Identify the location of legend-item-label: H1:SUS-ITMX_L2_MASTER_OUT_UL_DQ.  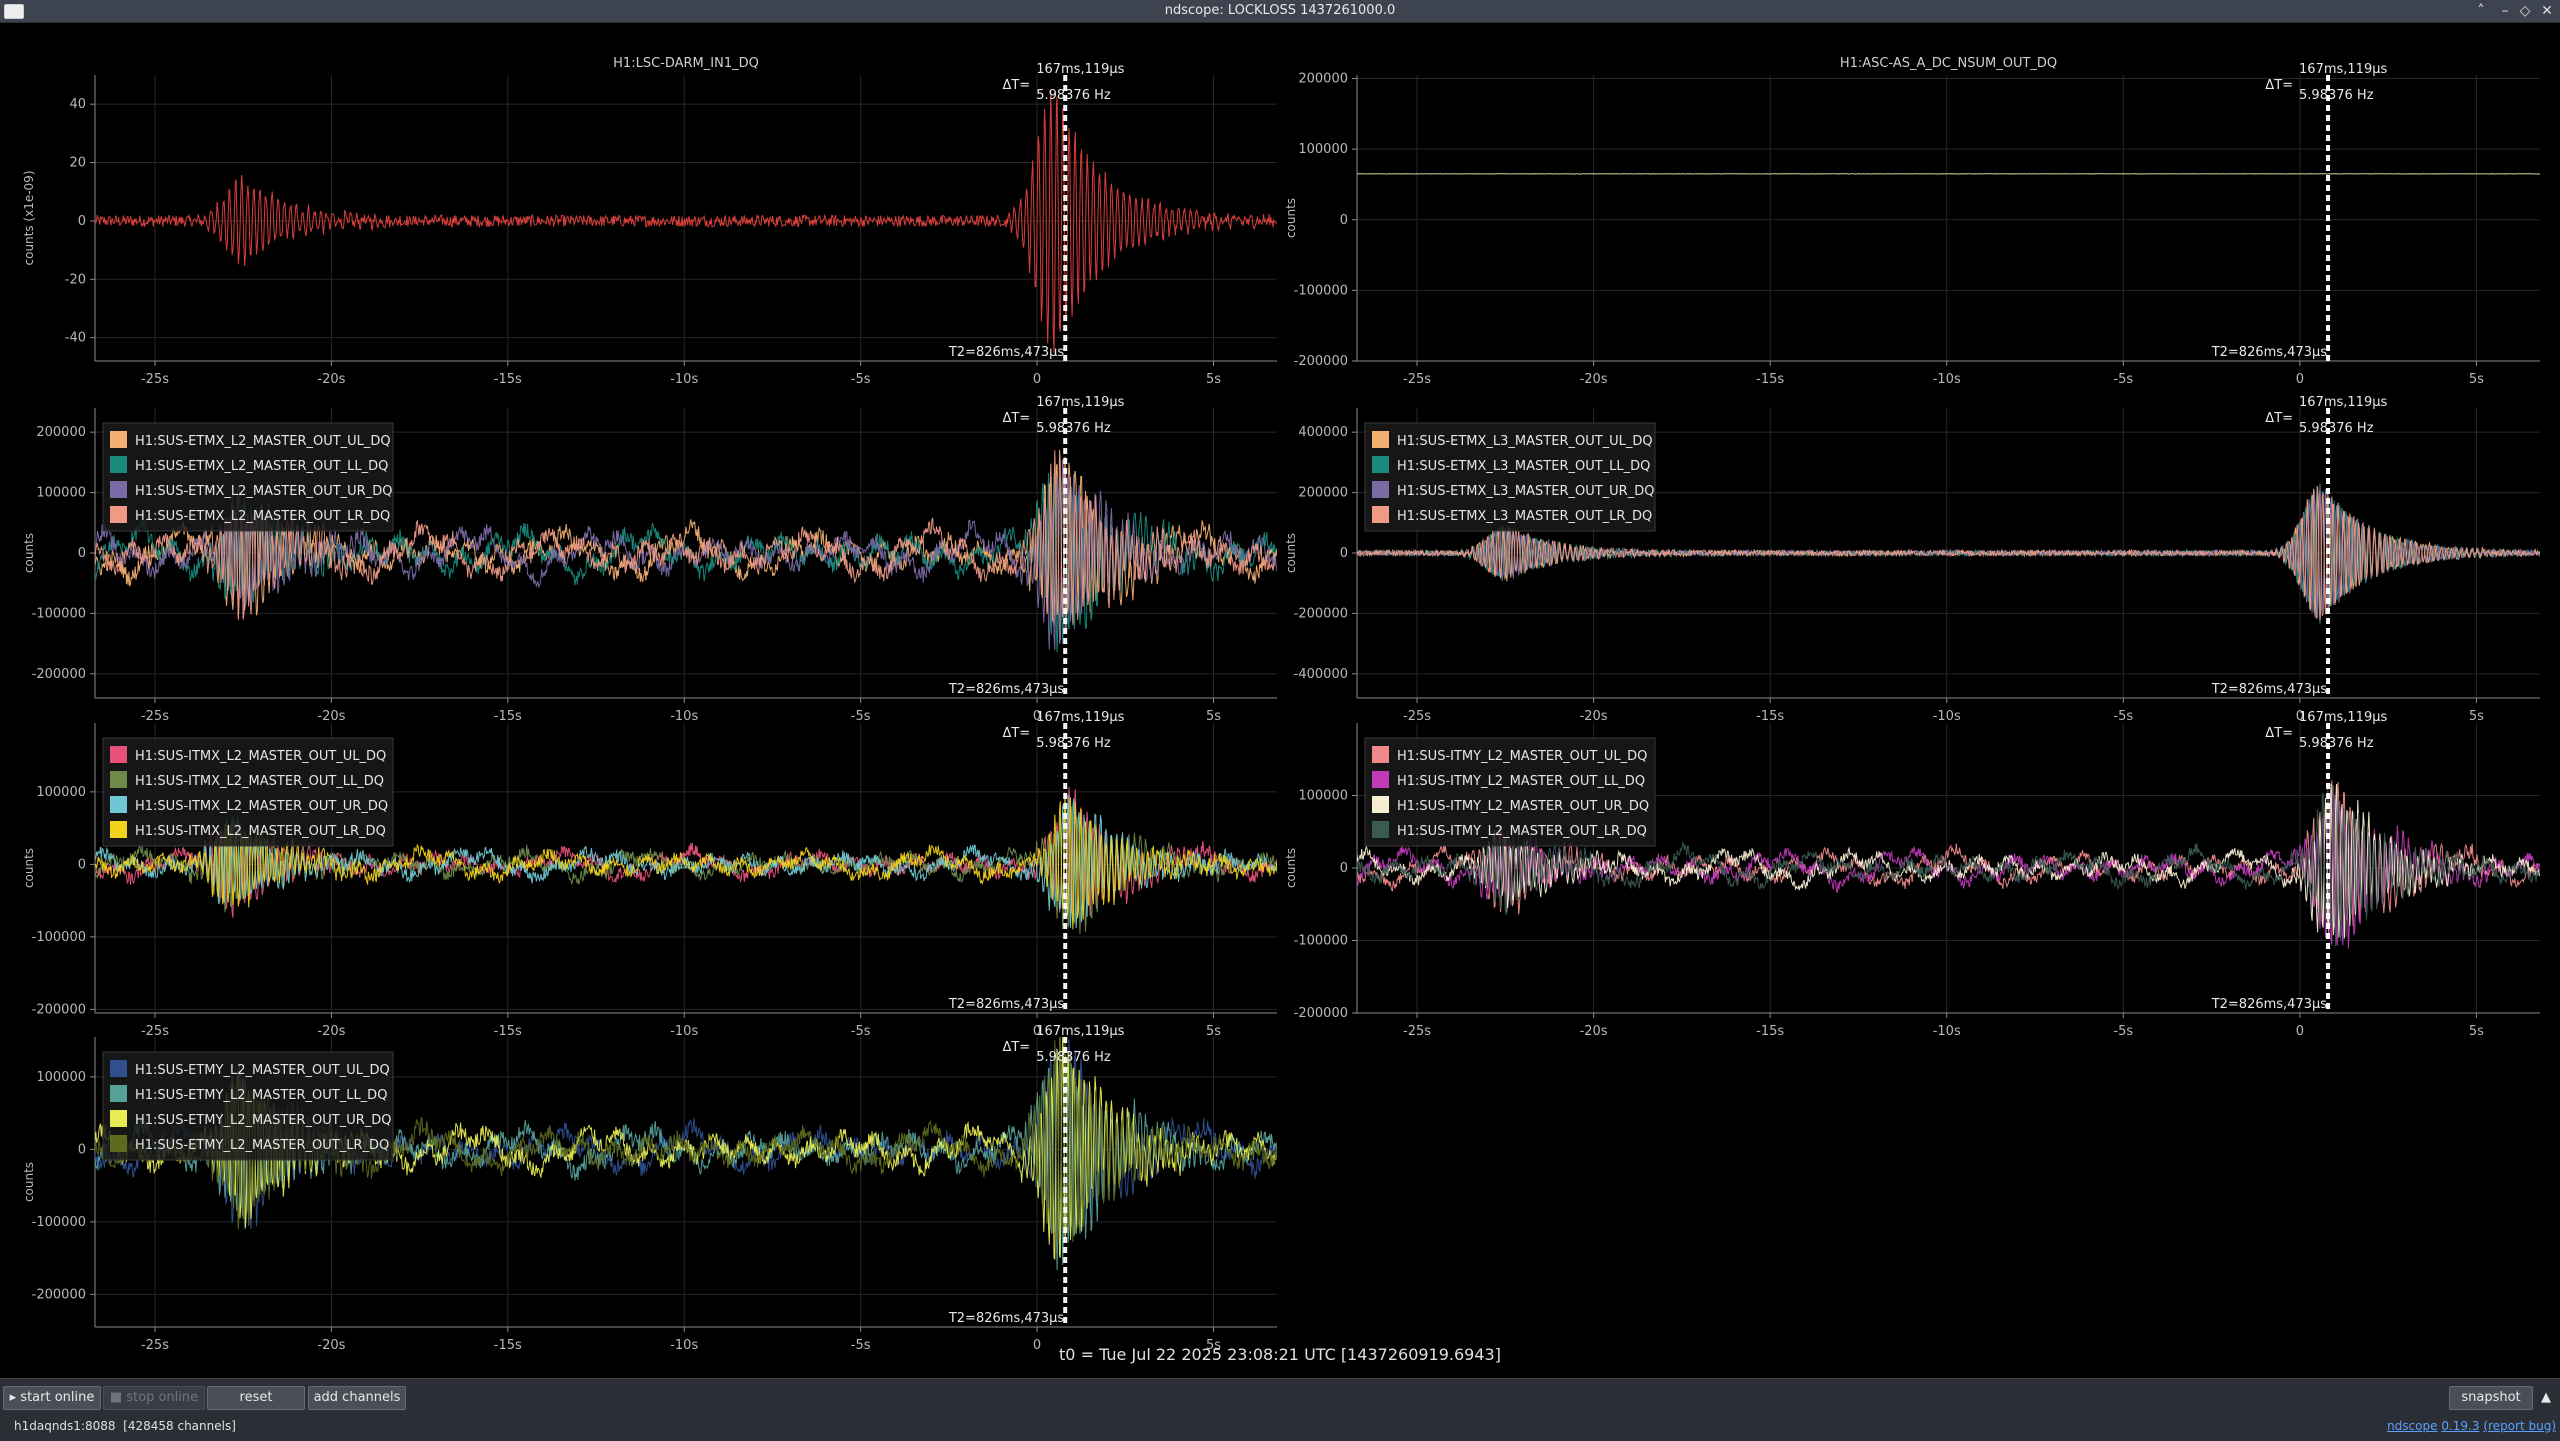
(260, 756).